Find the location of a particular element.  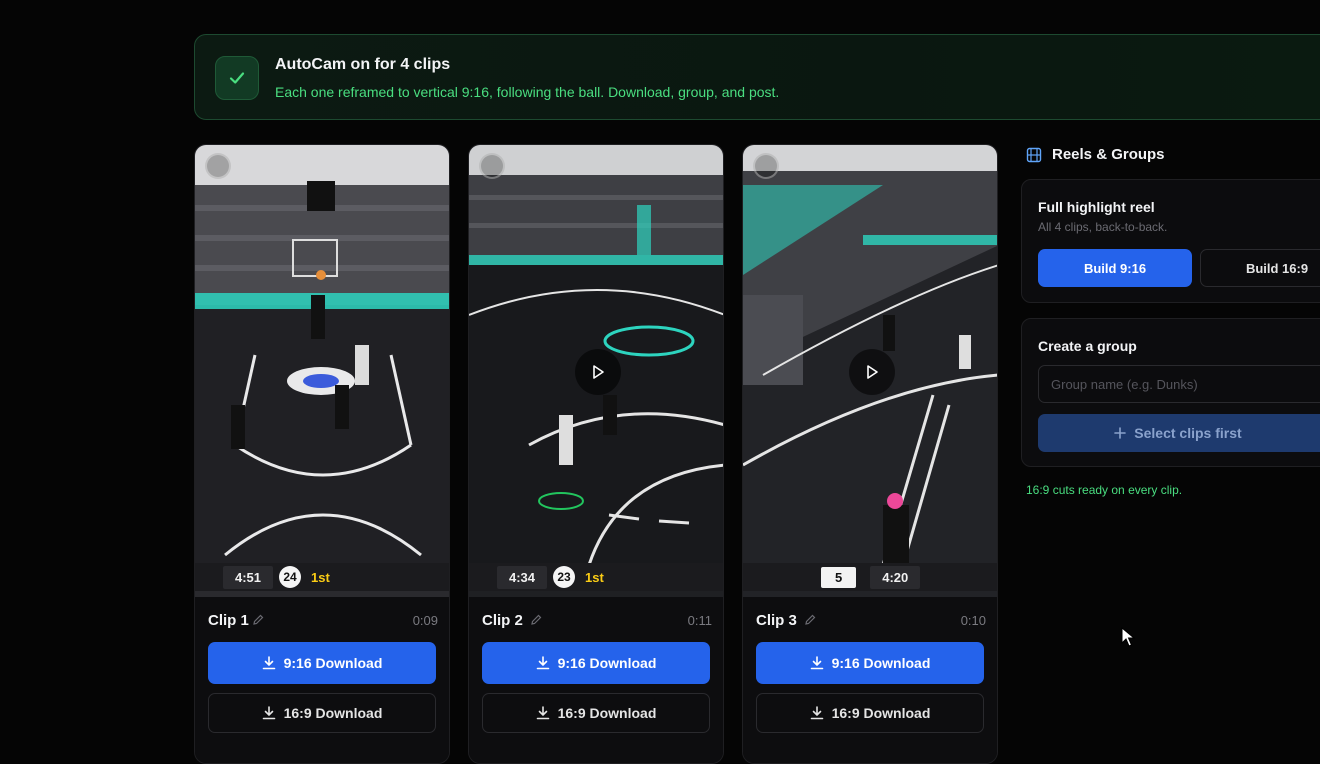

highlight-reel-desc: All 4 clips, back-to-back. is located at coordinates (1103, 227).